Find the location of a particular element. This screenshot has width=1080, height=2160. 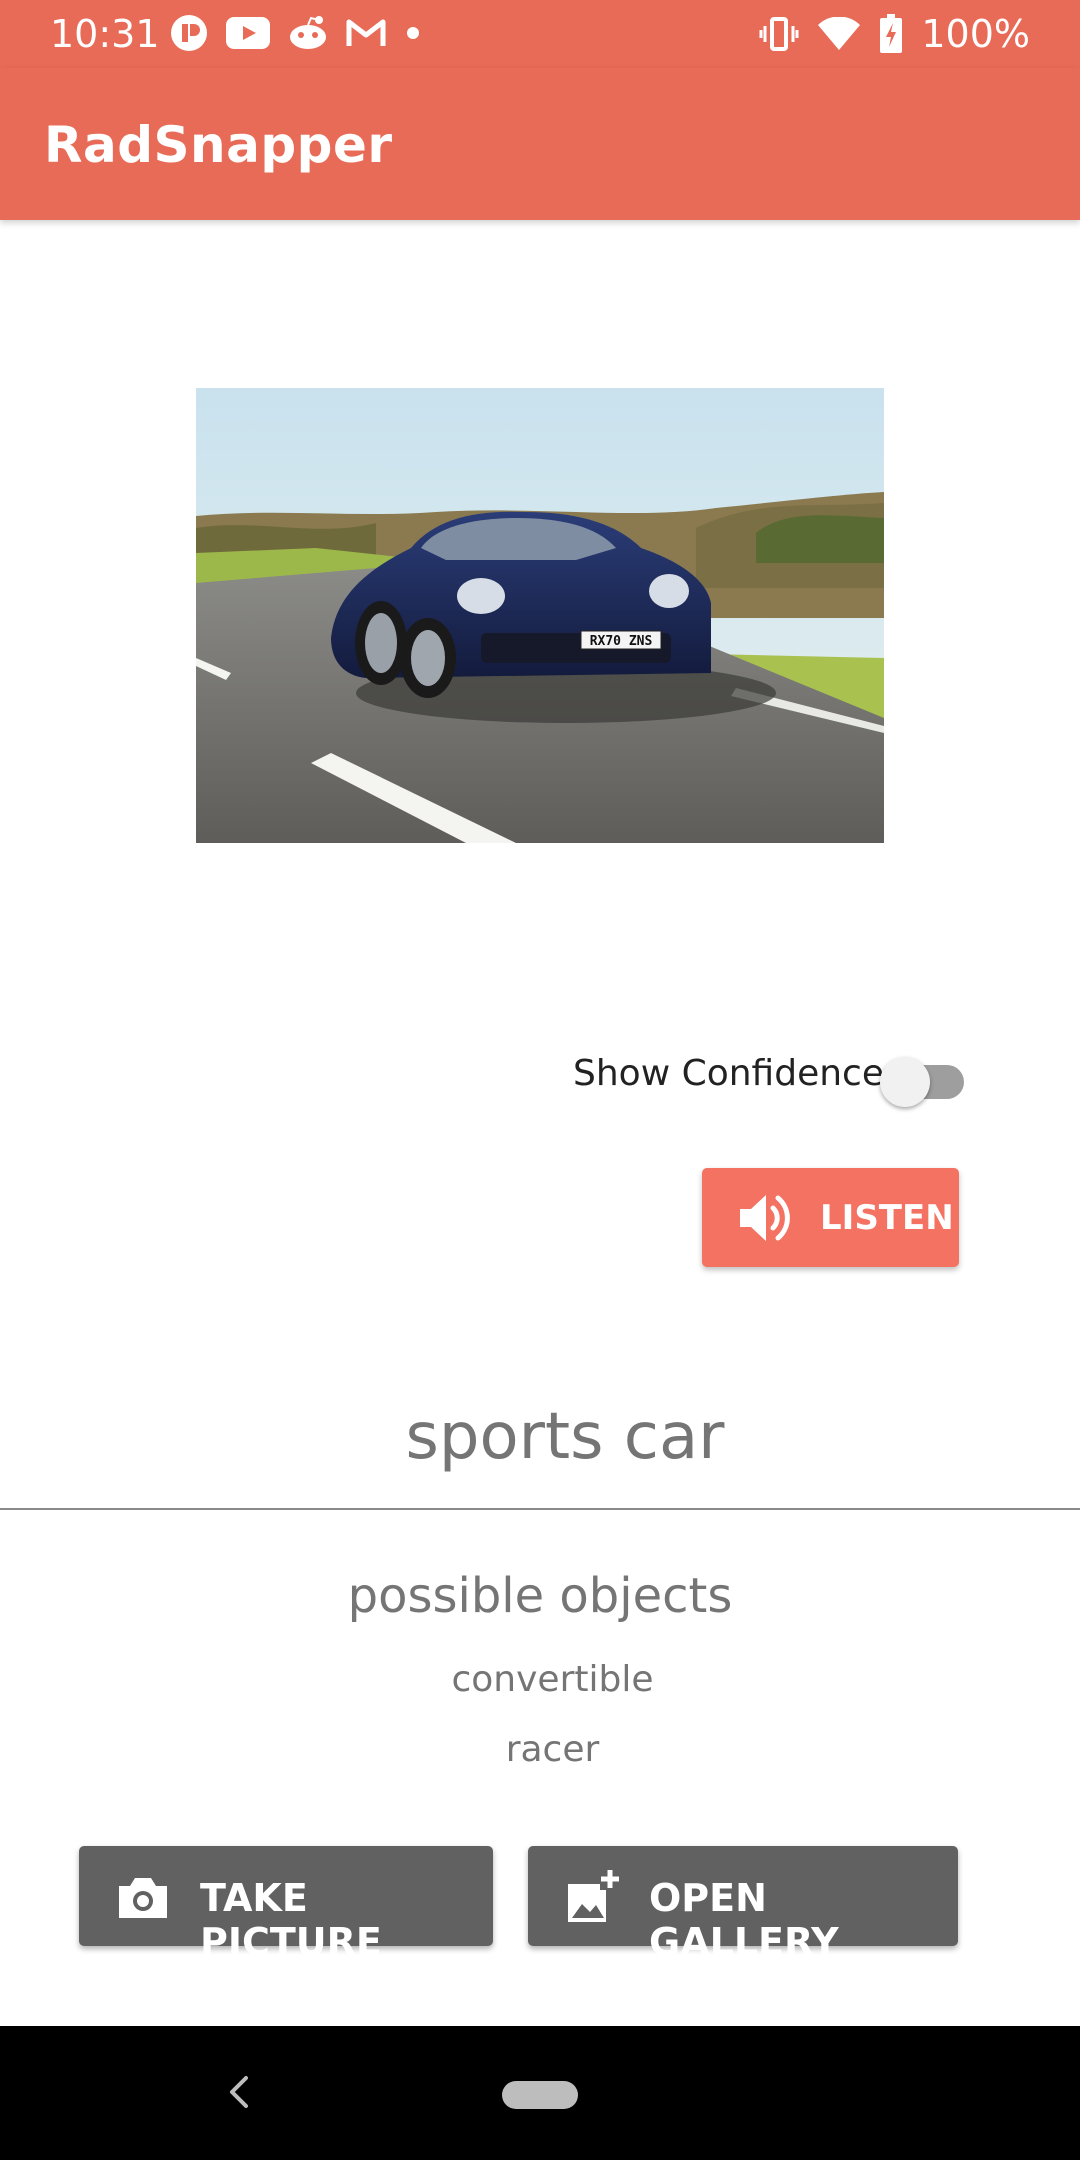

notification-icons is located at coordinates (296, 33).